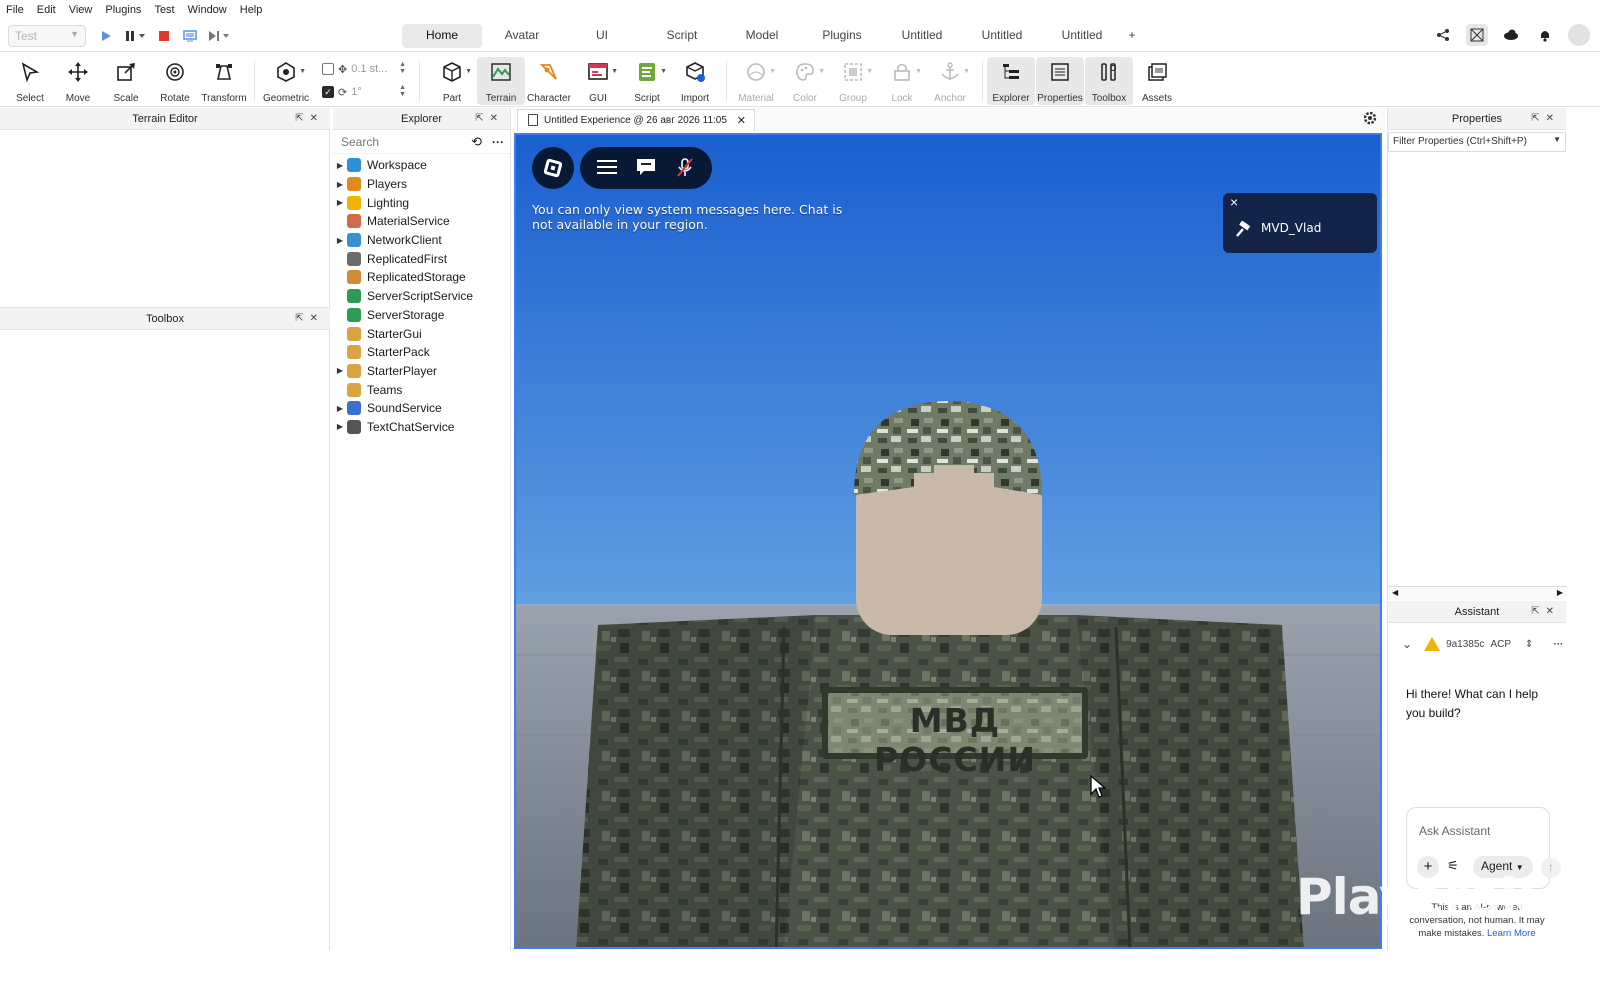 Image resolution: width=1600 pixels, height=1000 pixels. What do you see at coordinates (164, 10) in the screenshot?
I see `menu-test: Test` at bounding box center [164, 10].